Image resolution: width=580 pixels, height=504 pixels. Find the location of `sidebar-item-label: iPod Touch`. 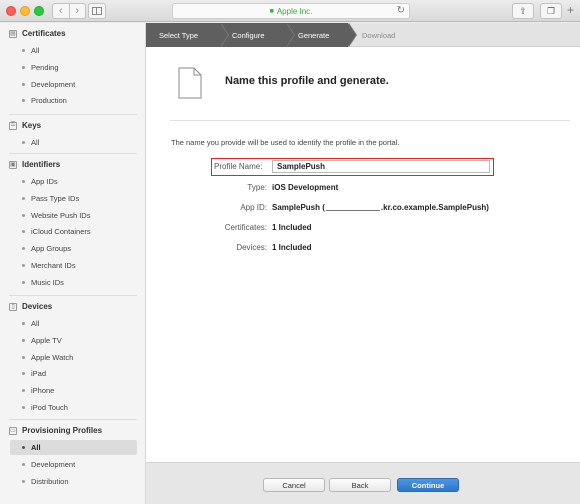

sidebar-item-label: iPod Touch is located at coordinates (49, 407).